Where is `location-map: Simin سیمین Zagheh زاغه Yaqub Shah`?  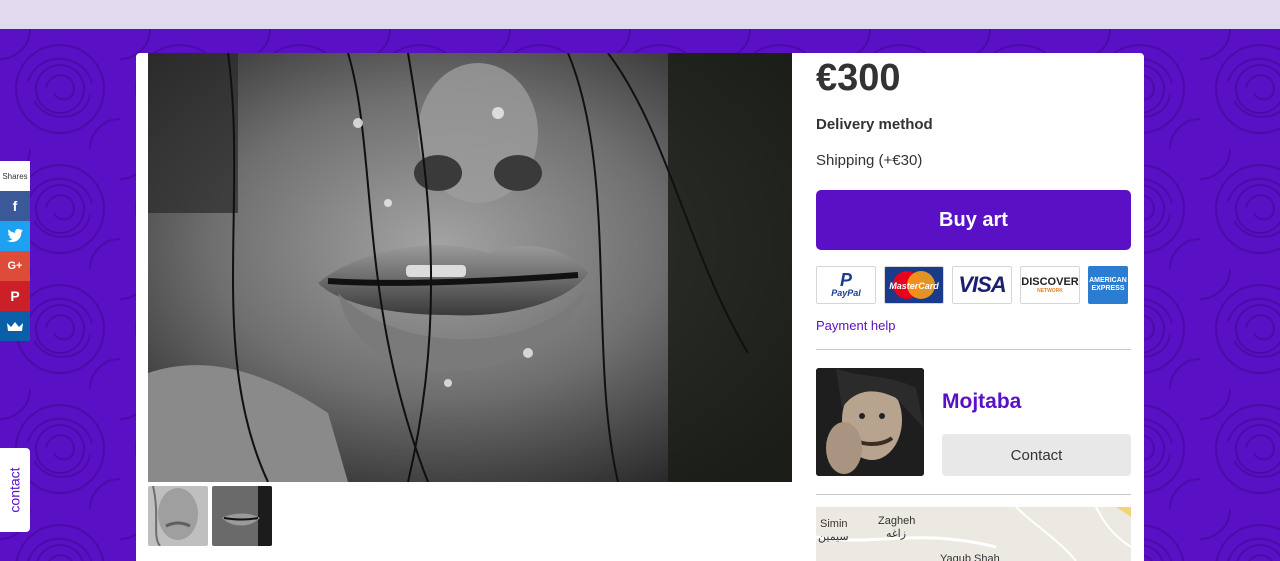
location-map: Simin سیمین Zagheh زاغه Yaqub Shah is located at coordinates (973, 534).